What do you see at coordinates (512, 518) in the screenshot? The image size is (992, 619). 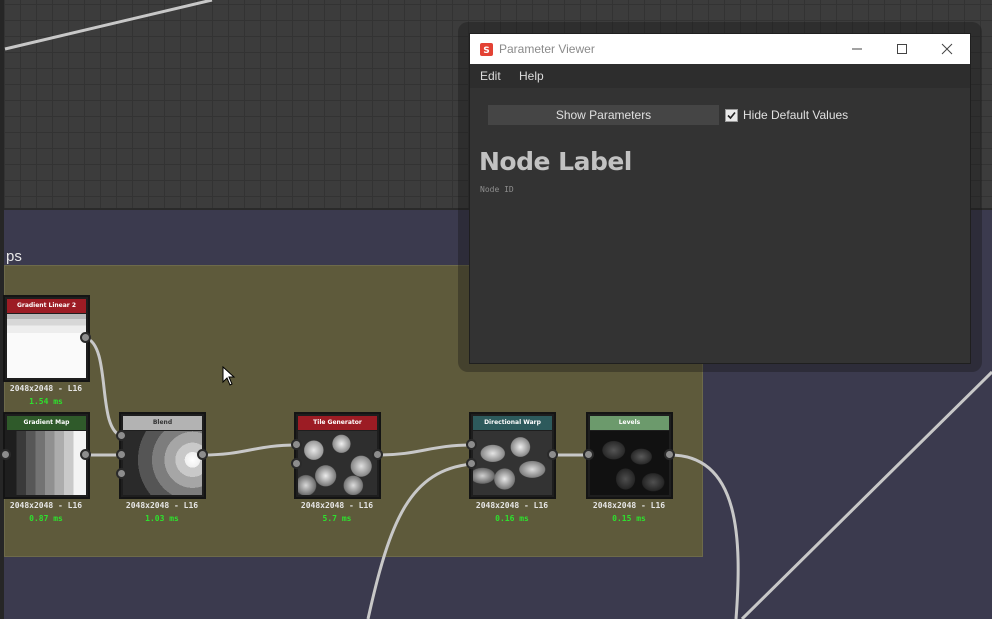 I see `node-time: 0.16 ms` at bounding box center [512, 518].